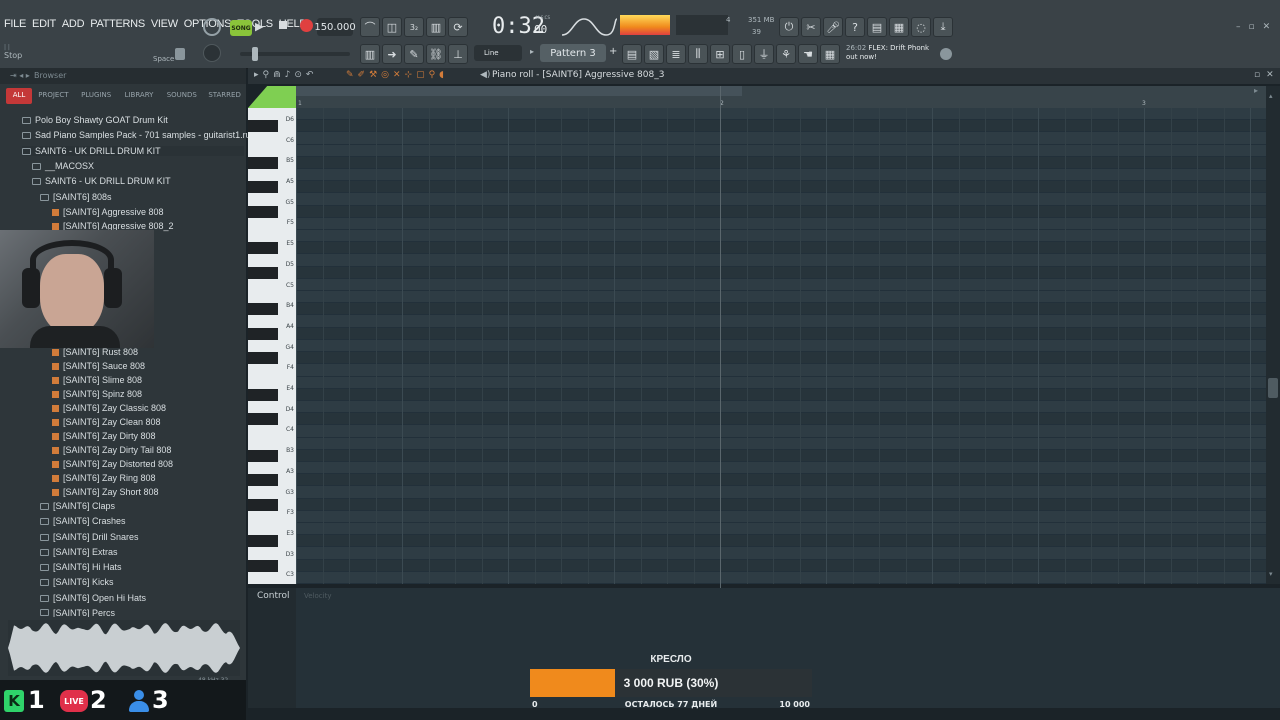 Image resolution: width=1280 pixels, height=720 pixels. What do you see at coordinates (139, 96) in the screenshot?
I see `tab-library: LIBRARY` at bounding box center [139, 96].